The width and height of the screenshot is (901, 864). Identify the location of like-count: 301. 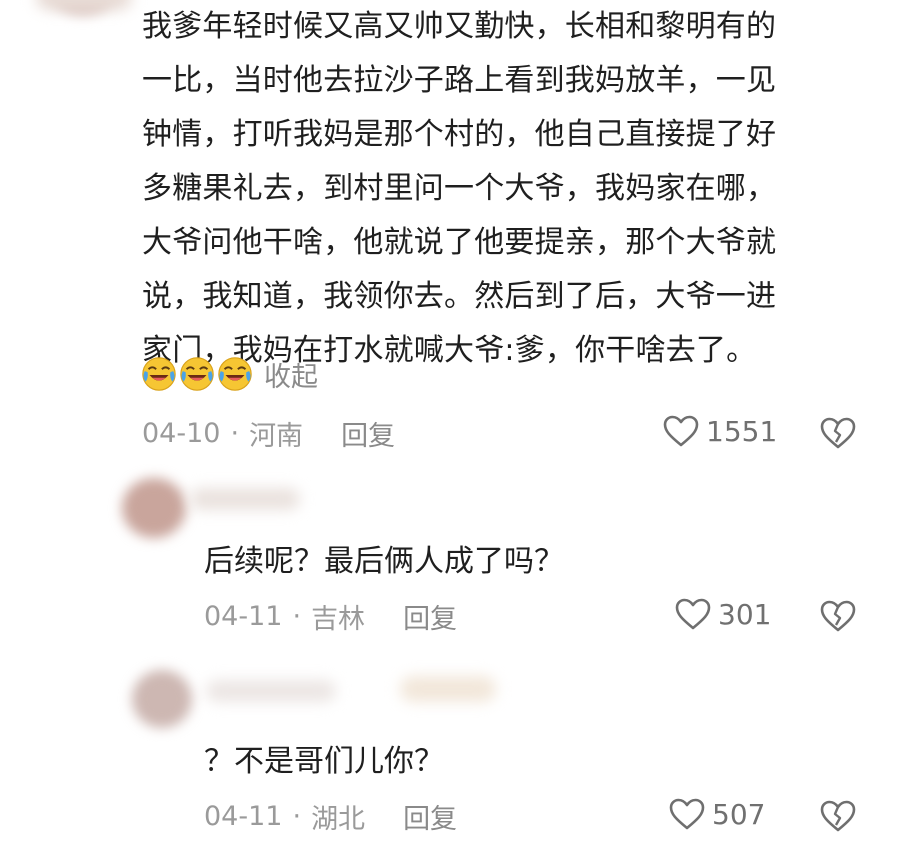
(745, 614).